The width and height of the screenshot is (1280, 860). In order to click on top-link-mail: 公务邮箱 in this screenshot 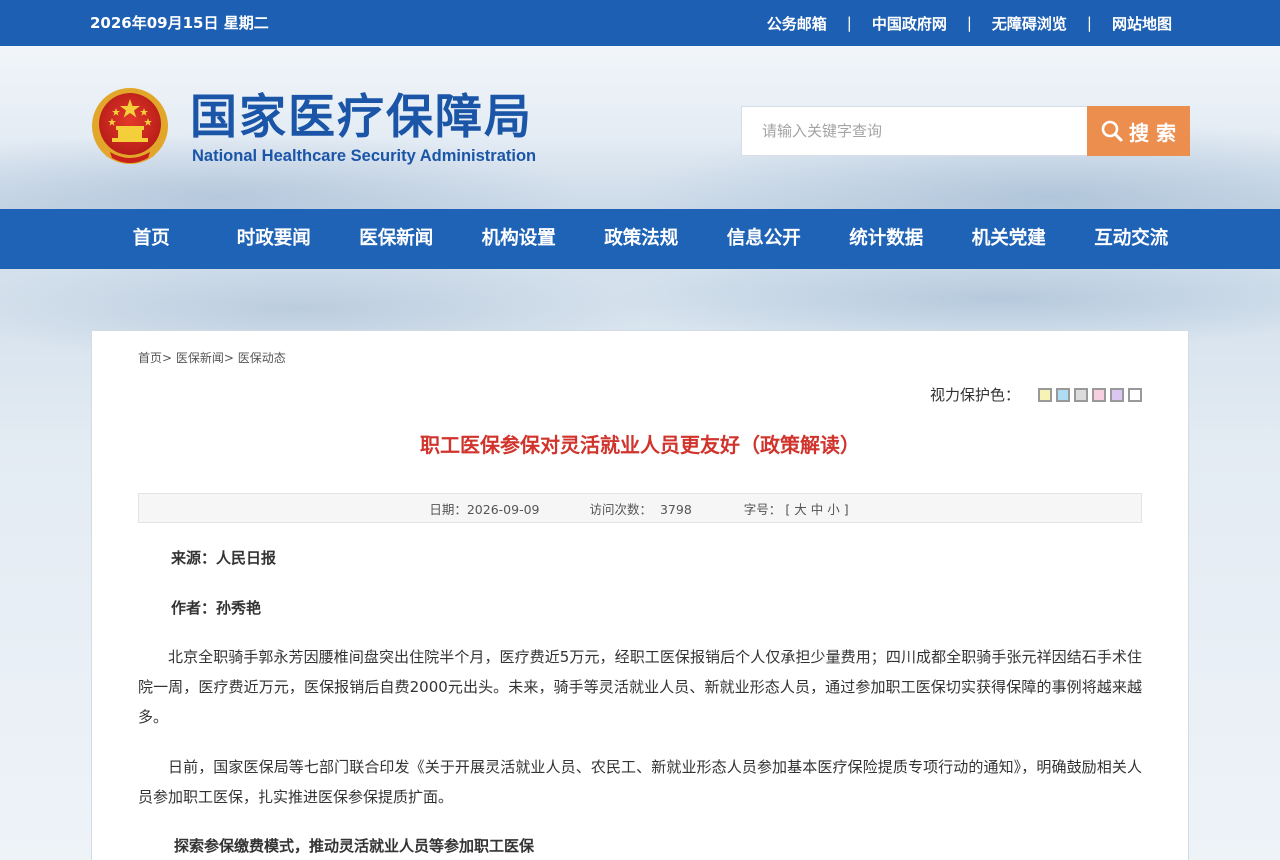, I will do `click(797, 23)`.